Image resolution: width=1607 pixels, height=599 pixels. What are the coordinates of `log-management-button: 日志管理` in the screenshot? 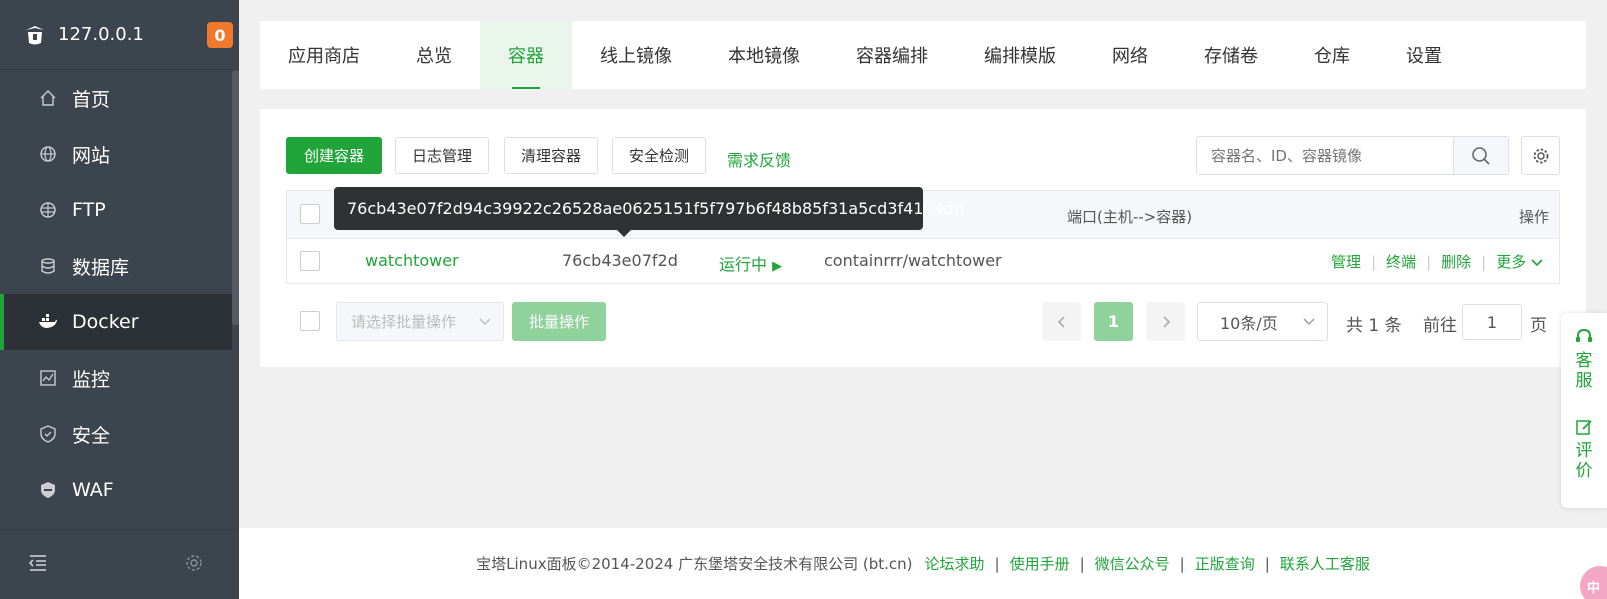 It's located at (442, 155).